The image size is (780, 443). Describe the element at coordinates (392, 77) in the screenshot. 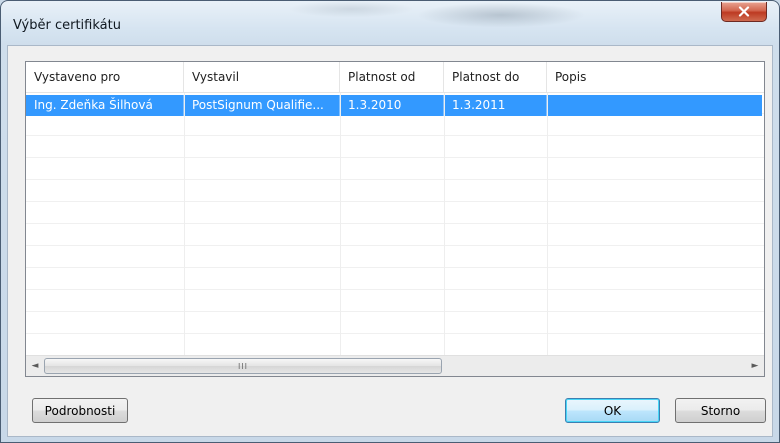

I see `column-header-valid-from: Platnost od` at that location.